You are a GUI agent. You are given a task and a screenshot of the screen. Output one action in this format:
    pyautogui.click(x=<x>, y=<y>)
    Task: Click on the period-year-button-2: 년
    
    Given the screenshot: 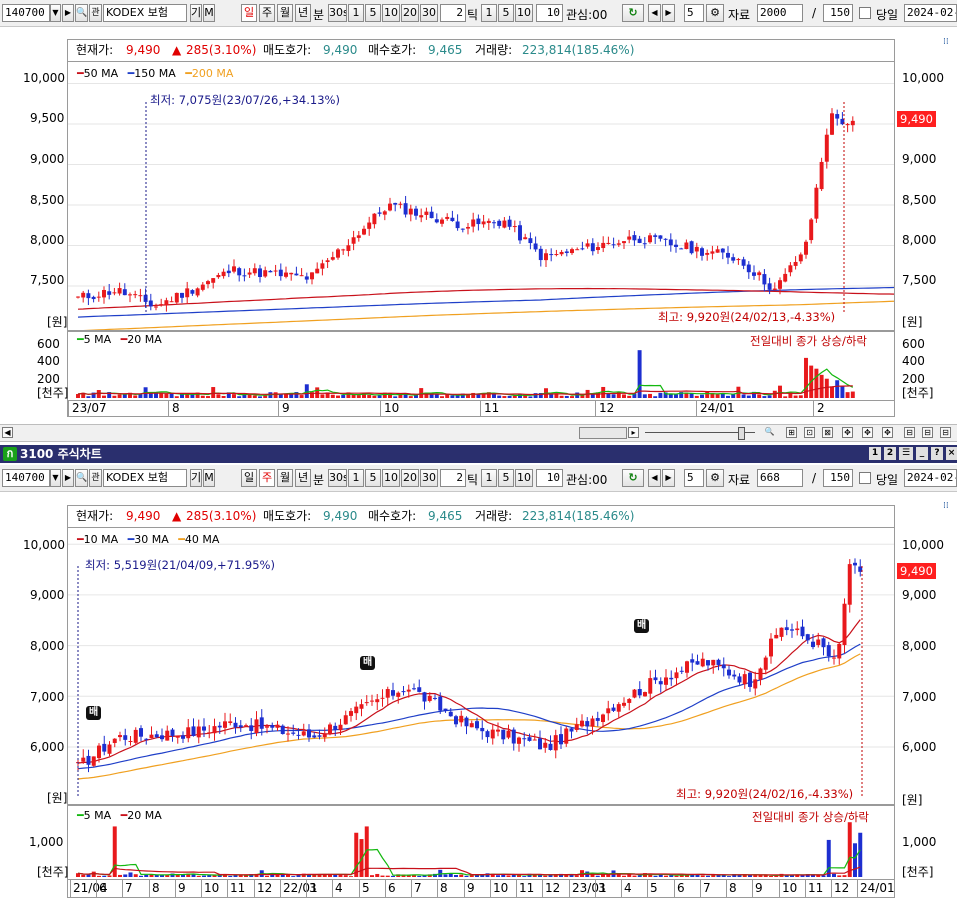 What is the action you would take?
    pyautogui.click(x=303, y=478)
    